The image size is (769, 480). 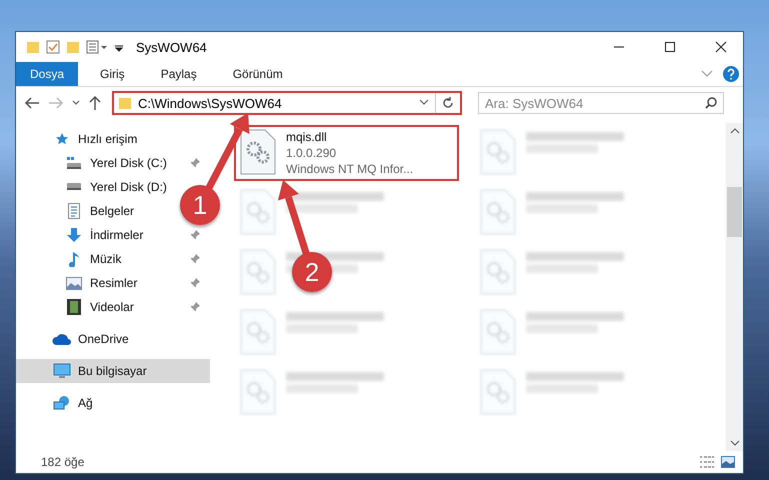 I want to click on scroll-down-icon, so click(x=735, y=443).